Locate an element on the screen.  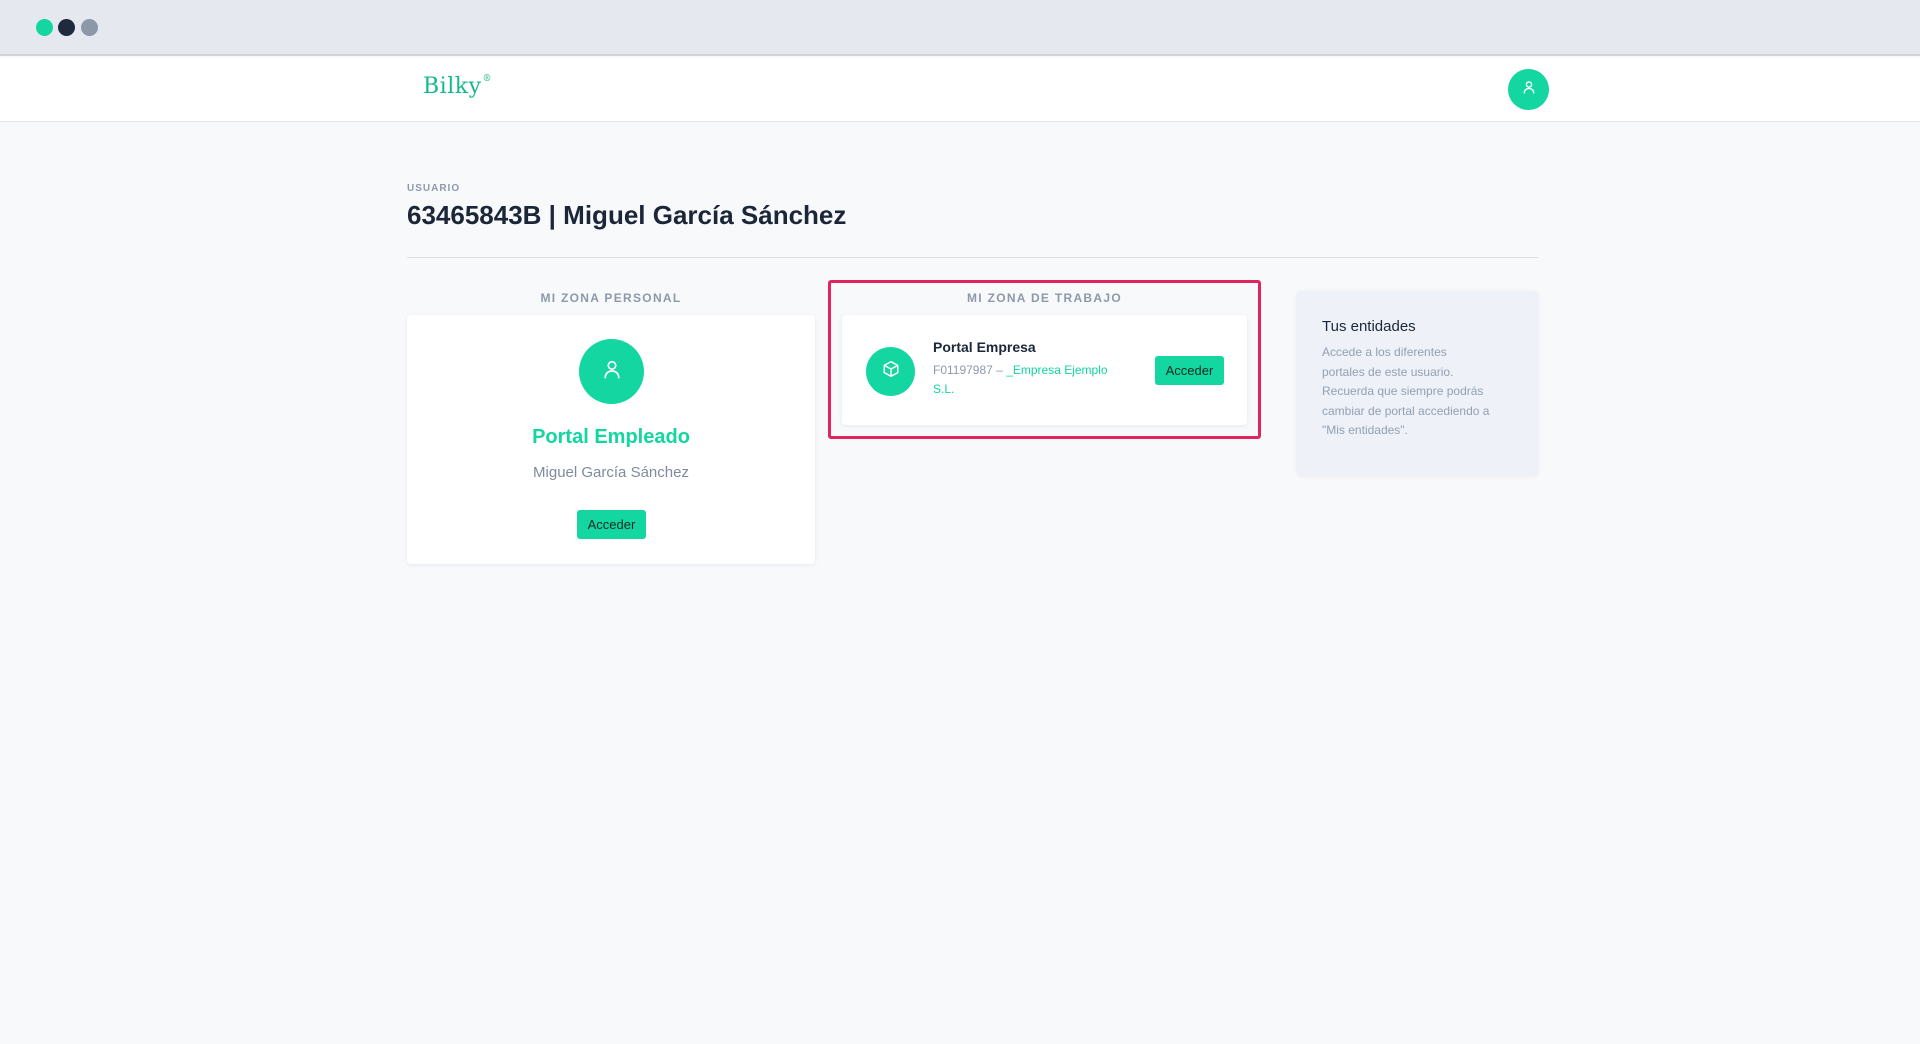
company-name-line2: S.L. is located at coordinates (943, 389).